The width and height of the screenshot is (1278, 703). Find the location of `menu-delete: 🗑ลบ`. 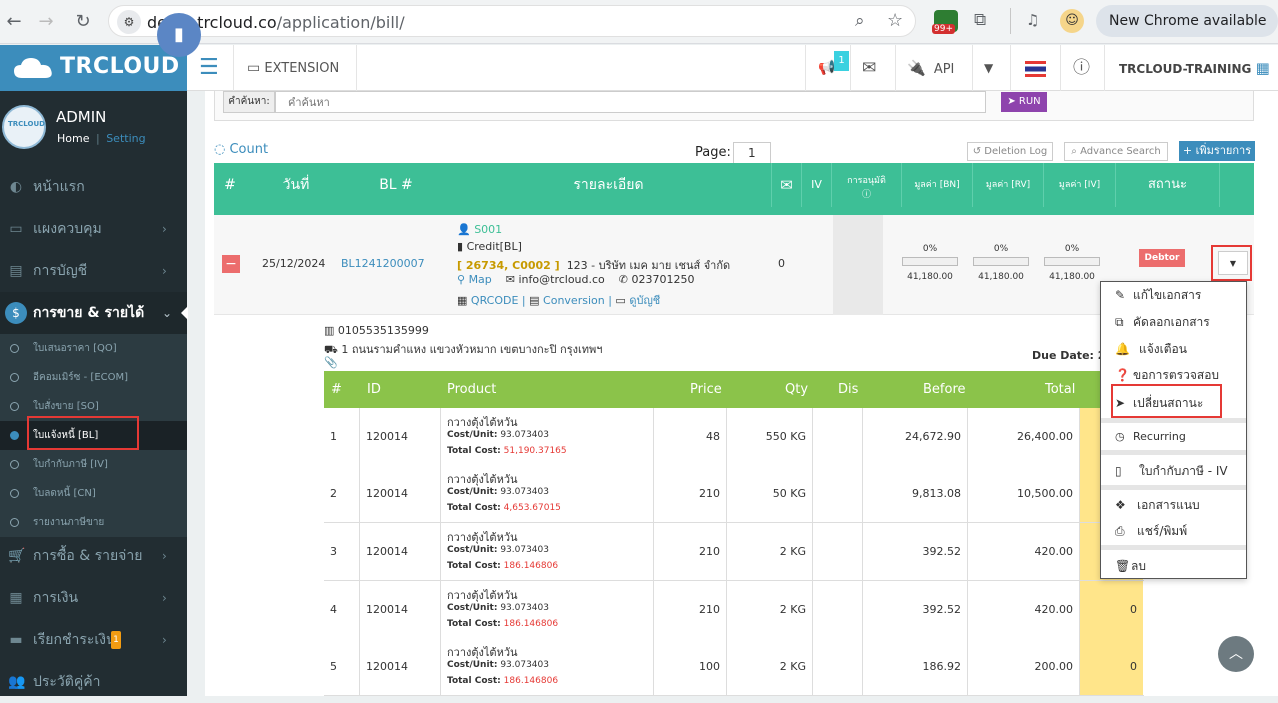

menu-delete: 🗑ลบ is located at coordinates (1130, 566).